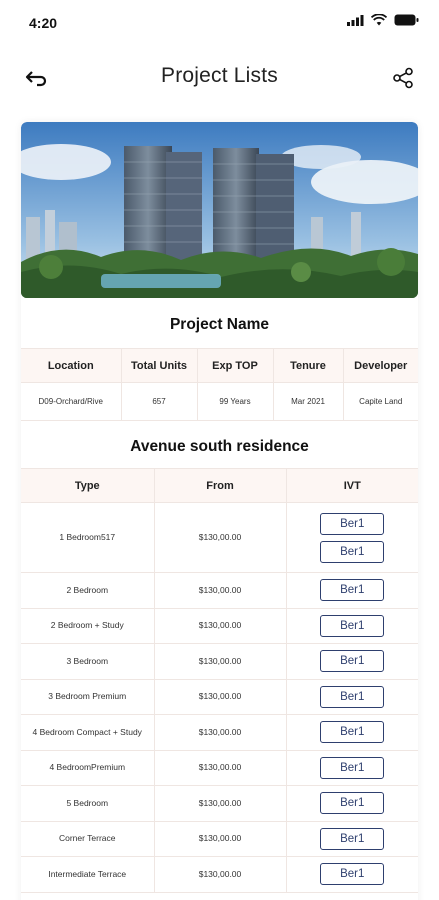 Image resolution: width=439 pixels, height=900 pixels. What do you see at coordinates (88, 874) in the screenshot?
I see `unit-type: Intermediate Terrace` at bounding box center [88, 874].